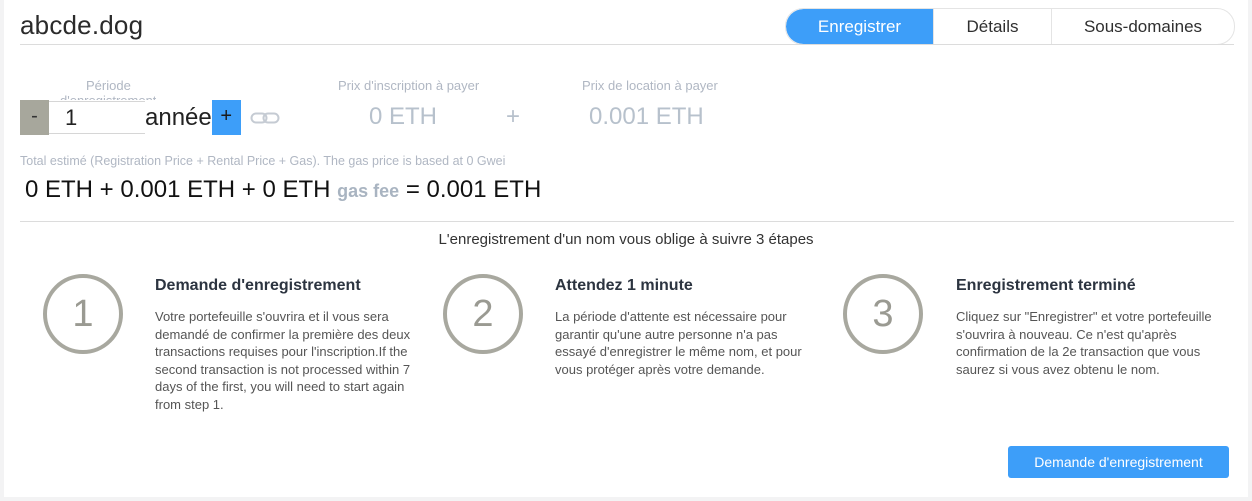 The image size is (1252, 501). I want to click on plus-sign: +, so click(513, 116).